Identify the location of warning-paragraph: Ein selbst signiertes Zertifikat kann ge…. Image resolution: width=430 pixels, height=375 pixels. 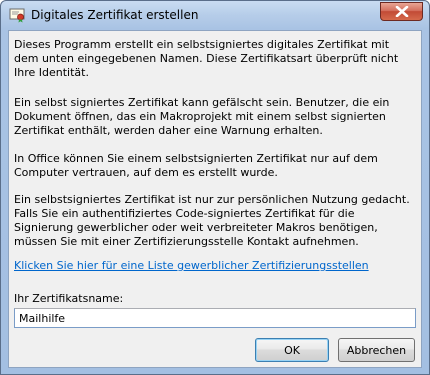
(202, 116).